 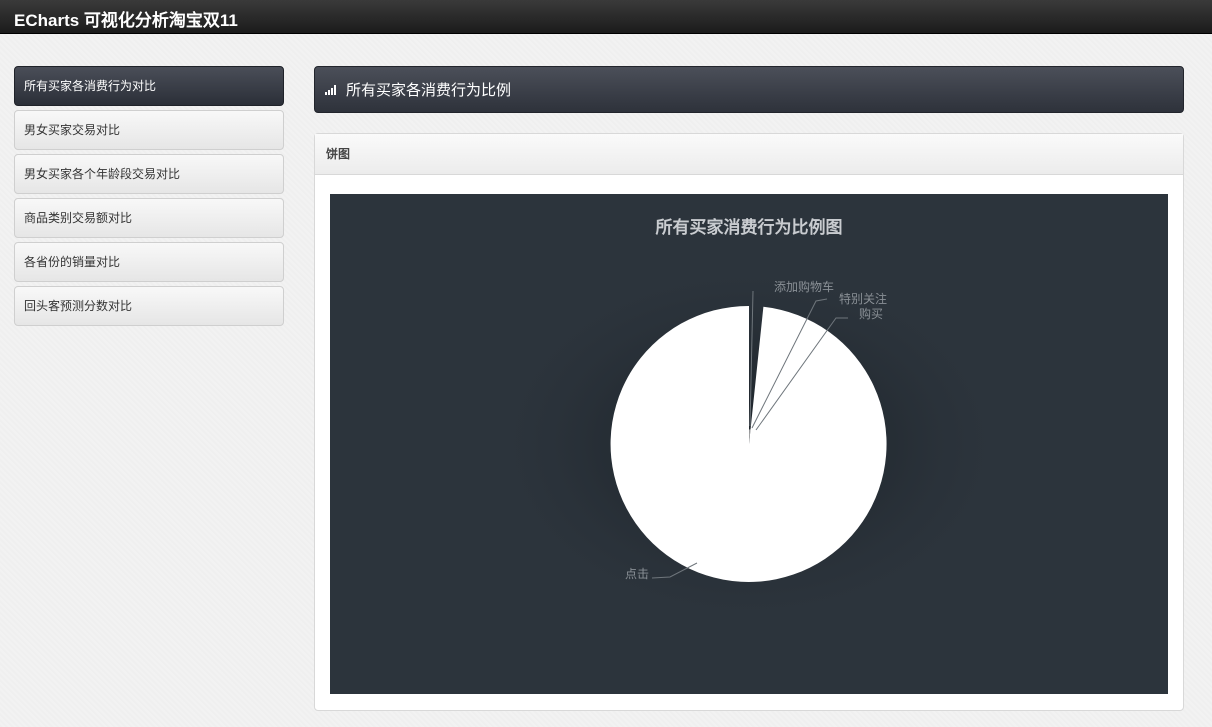 I want to click on pie-label-1: 添加购物车, so click(x=804, y=286).